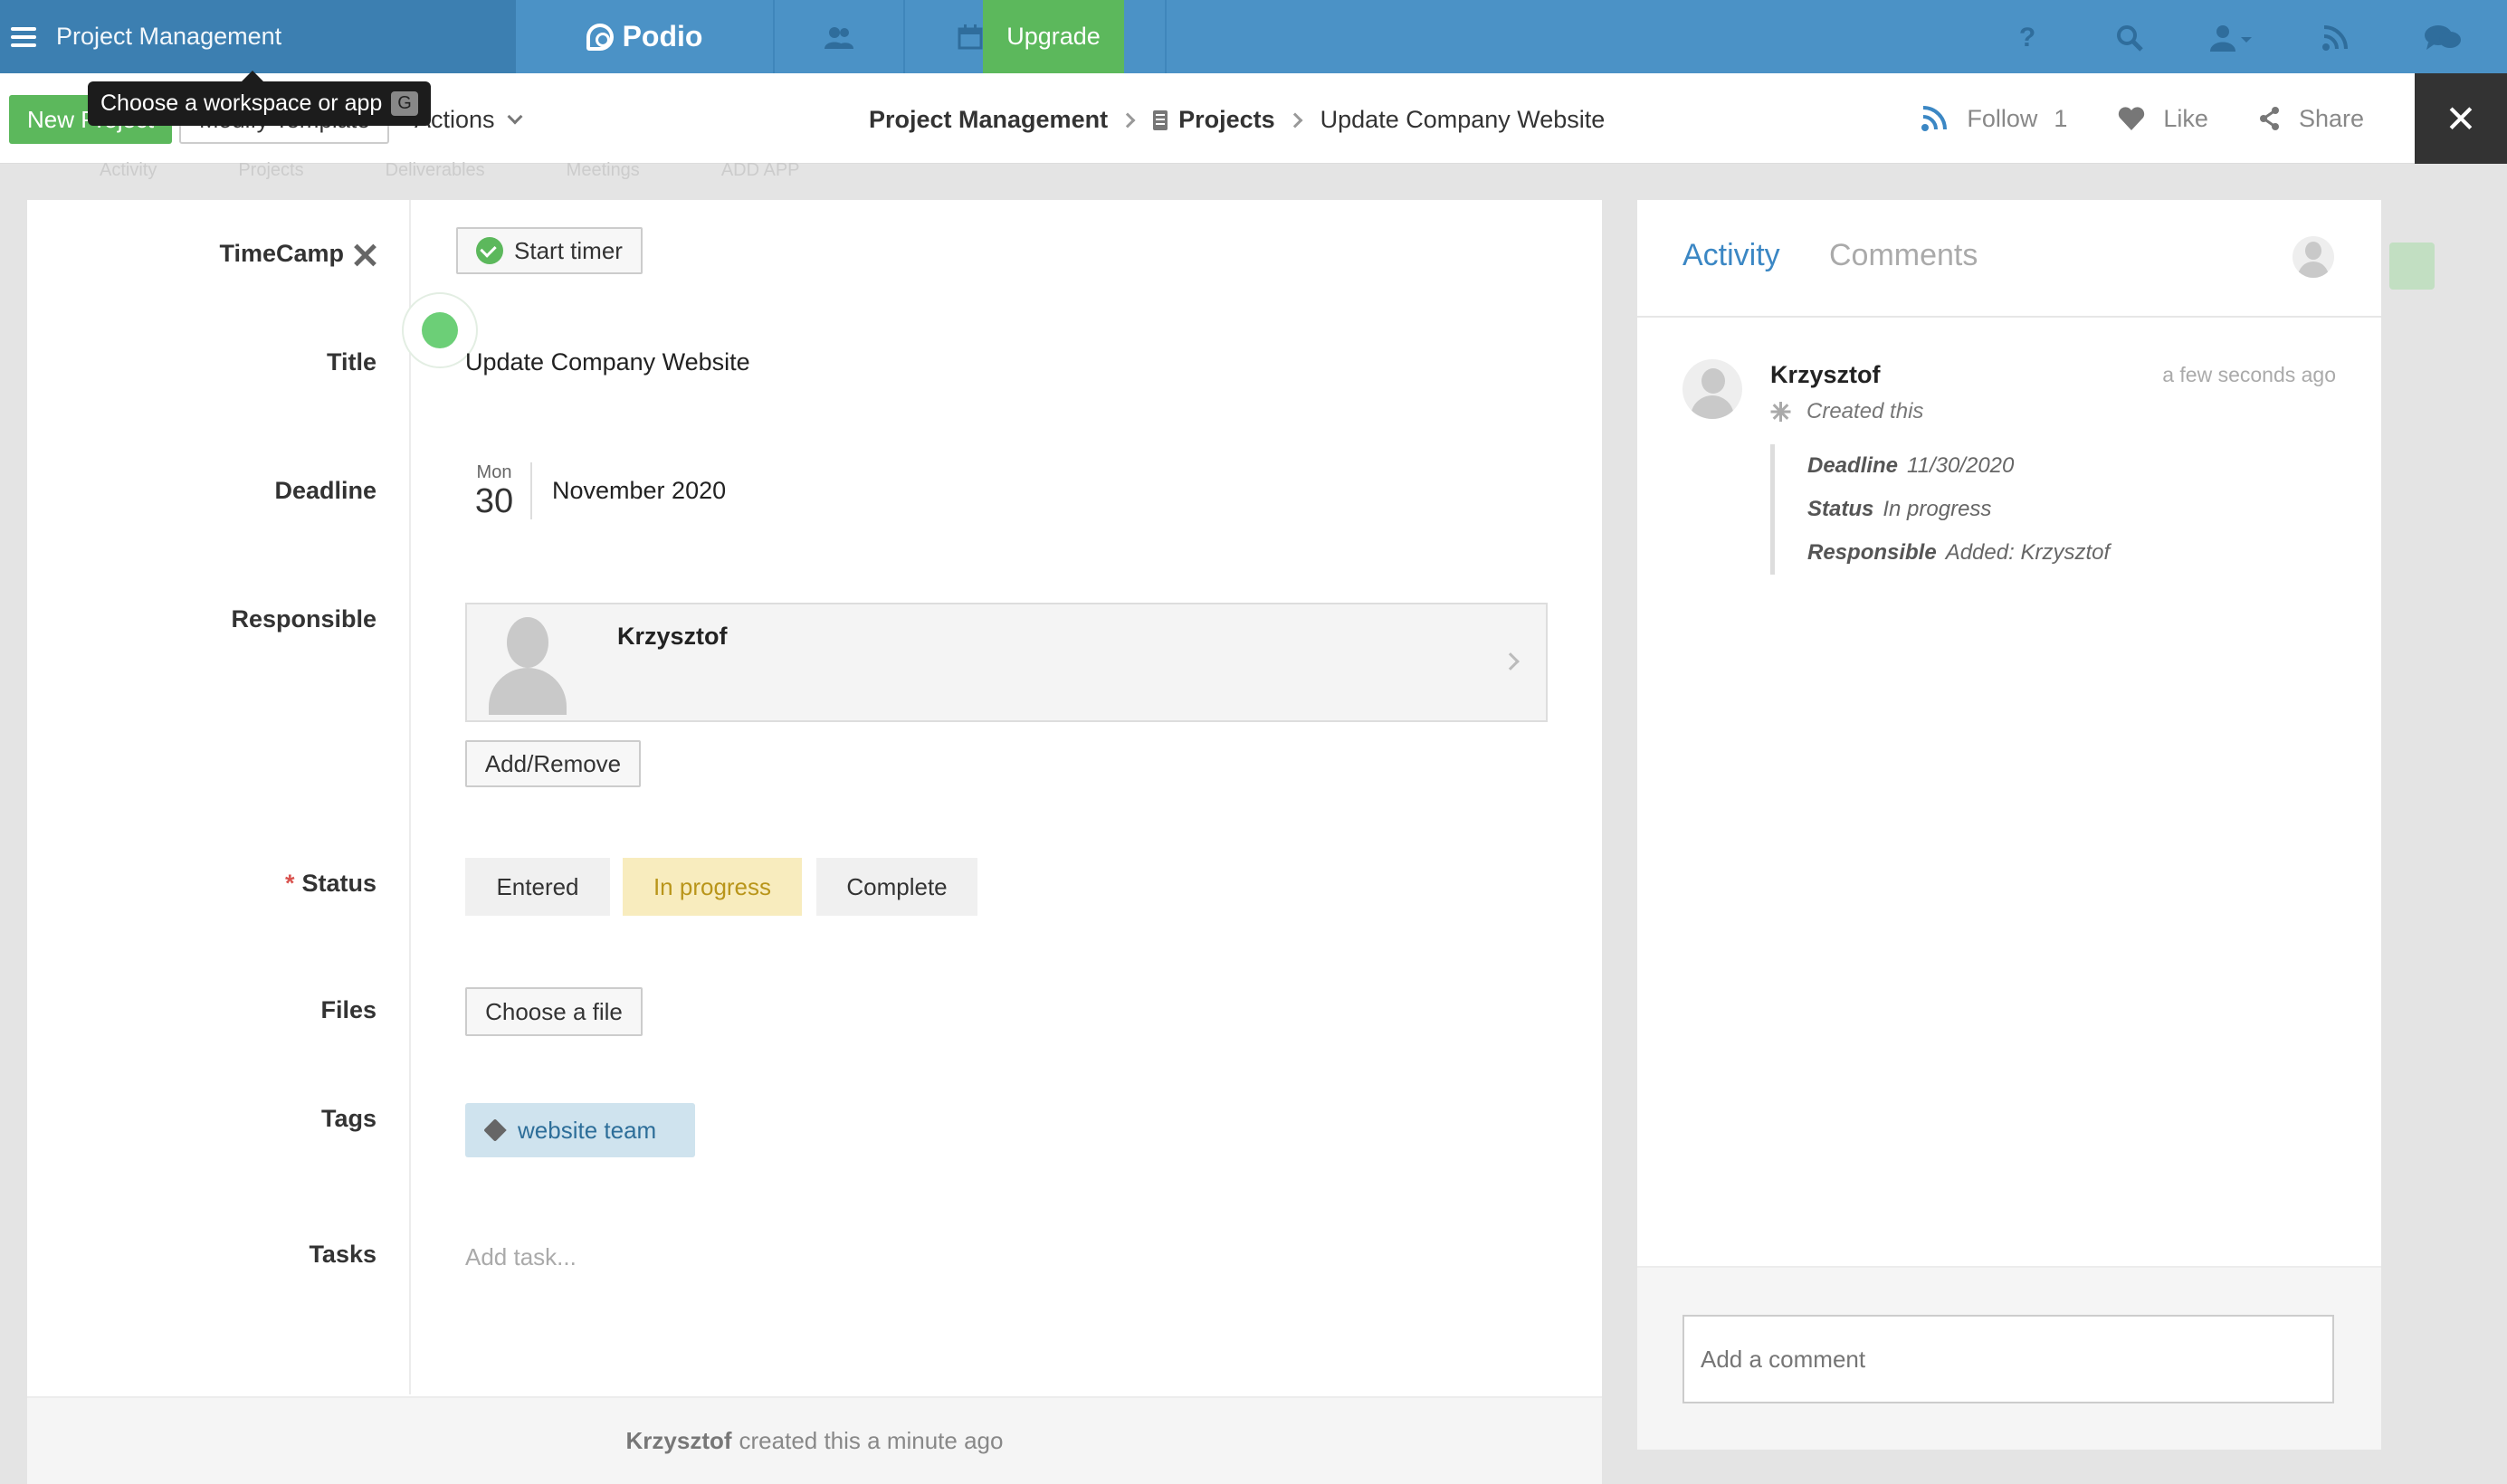 The image size is (2507, 1484). I want to click on tag-label: website team, so click(587, 1130).